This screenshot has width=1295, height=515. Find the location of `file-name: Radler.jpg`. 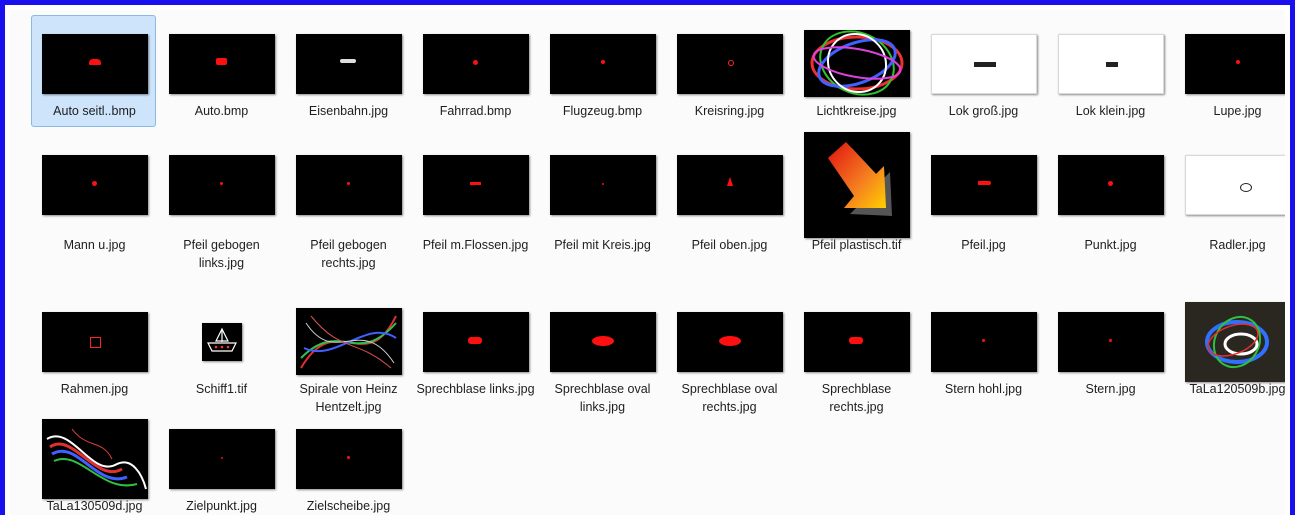

file-name: Radler.jpg is located at coordinates (1237, 245).